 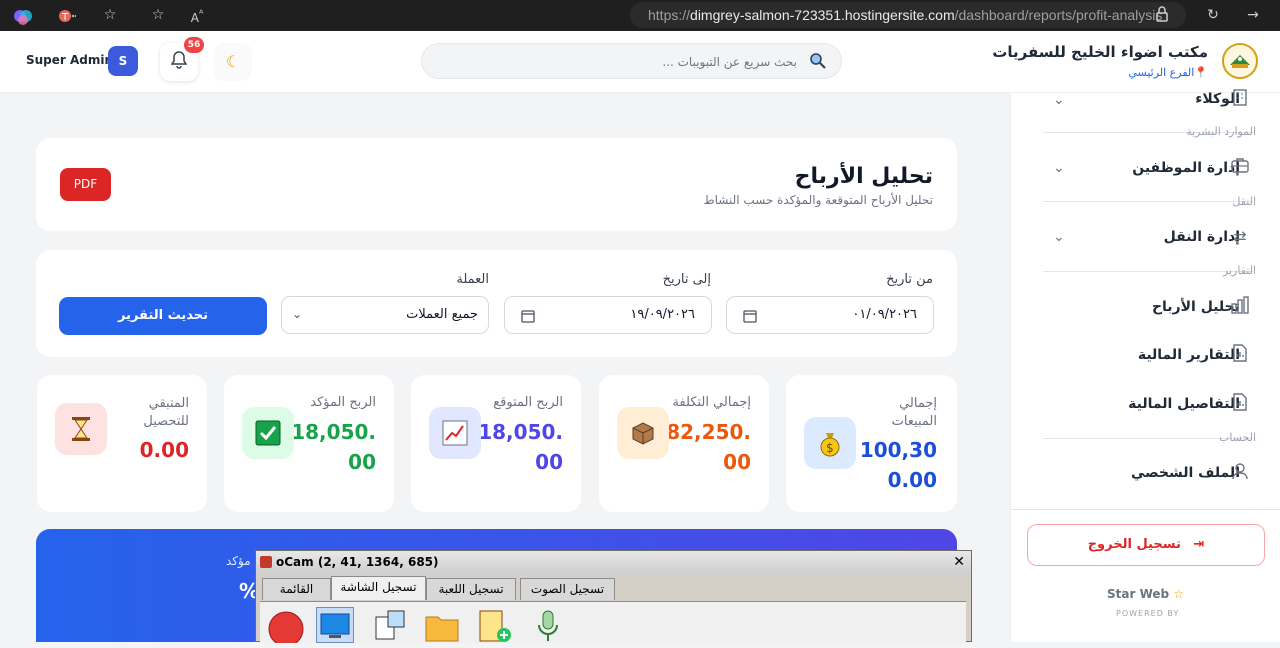 What do you see at coordinates (343, 402) in the screenshot?
I see `stat-label: الربح المؤكد` at bounding box center [343, 402].